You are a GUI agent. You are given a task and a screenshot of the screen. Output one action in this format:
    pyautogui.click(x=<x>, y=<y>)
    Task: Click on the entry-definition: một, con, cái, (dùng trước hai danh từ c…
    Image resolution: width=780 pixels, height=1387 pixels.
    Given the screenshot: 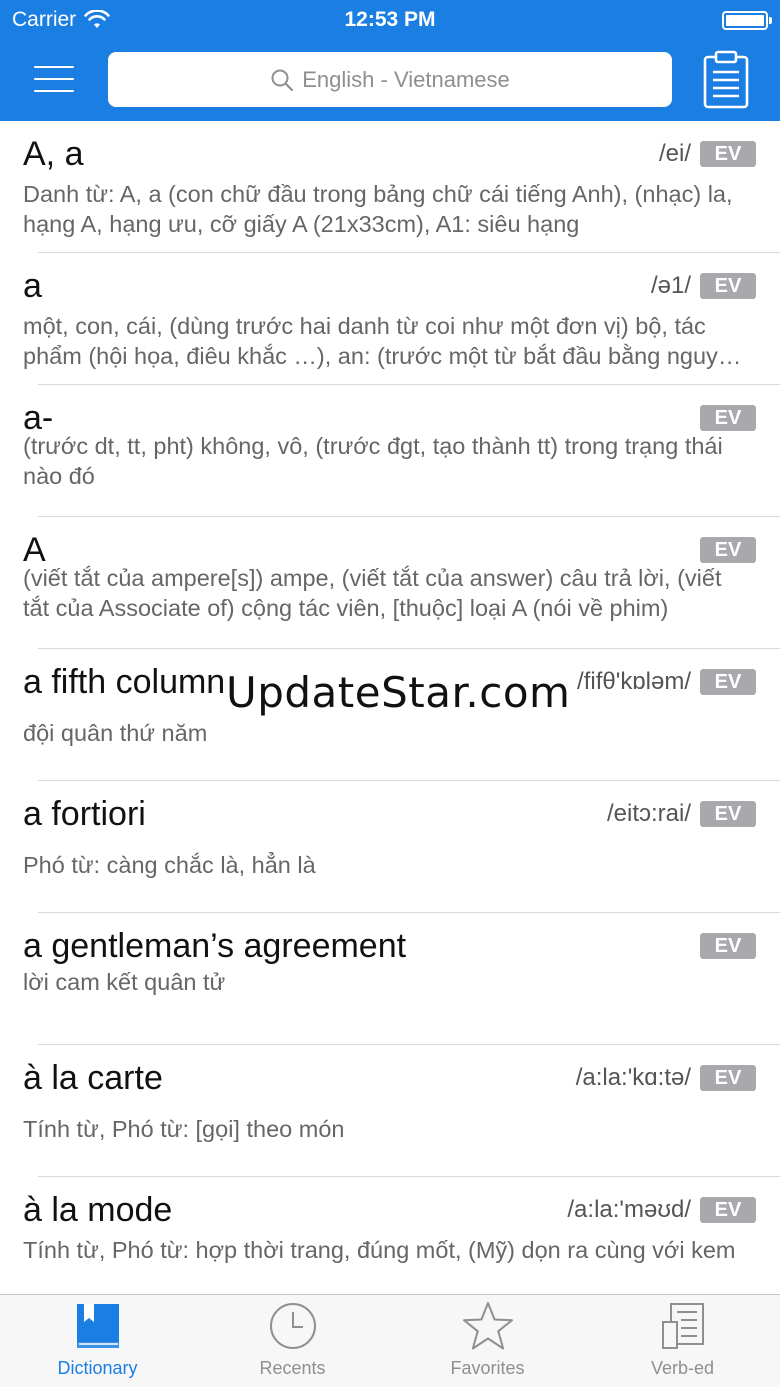 What is the action you would take?
    pyautogui.click(x=383, y=341)
    